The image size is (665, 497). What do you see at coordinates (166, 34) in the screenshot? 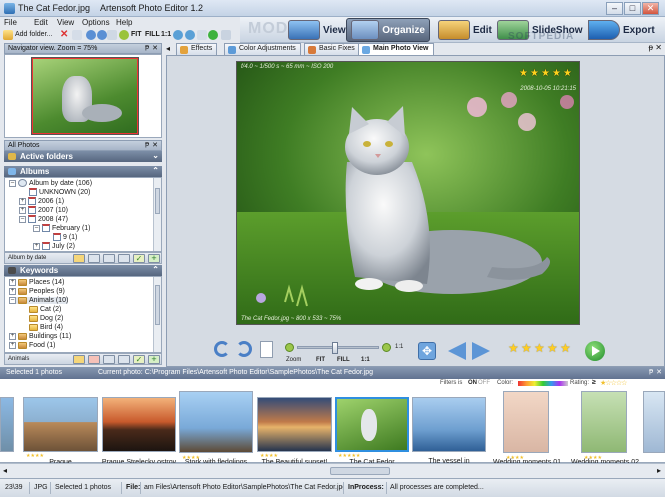
I see `toolbar-one-to-one-button: 1:1` at bounding box center [166, 34].